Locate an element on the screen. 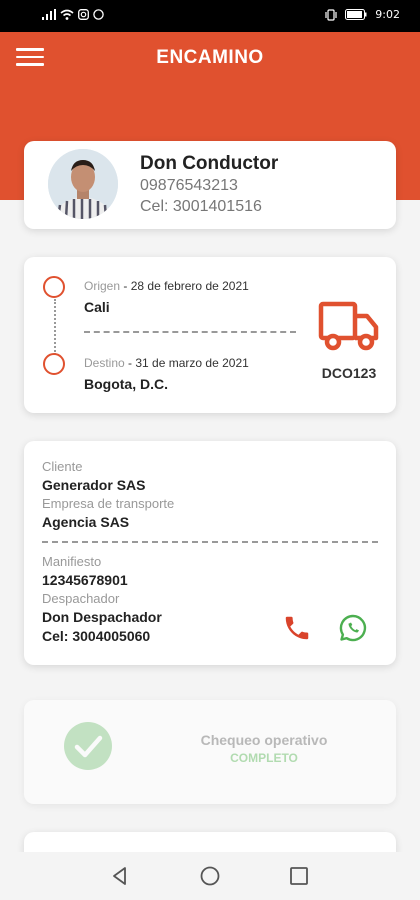 This screenshot has height=900, width=420. whatsapp-icon is located at coordinates (353, 628).